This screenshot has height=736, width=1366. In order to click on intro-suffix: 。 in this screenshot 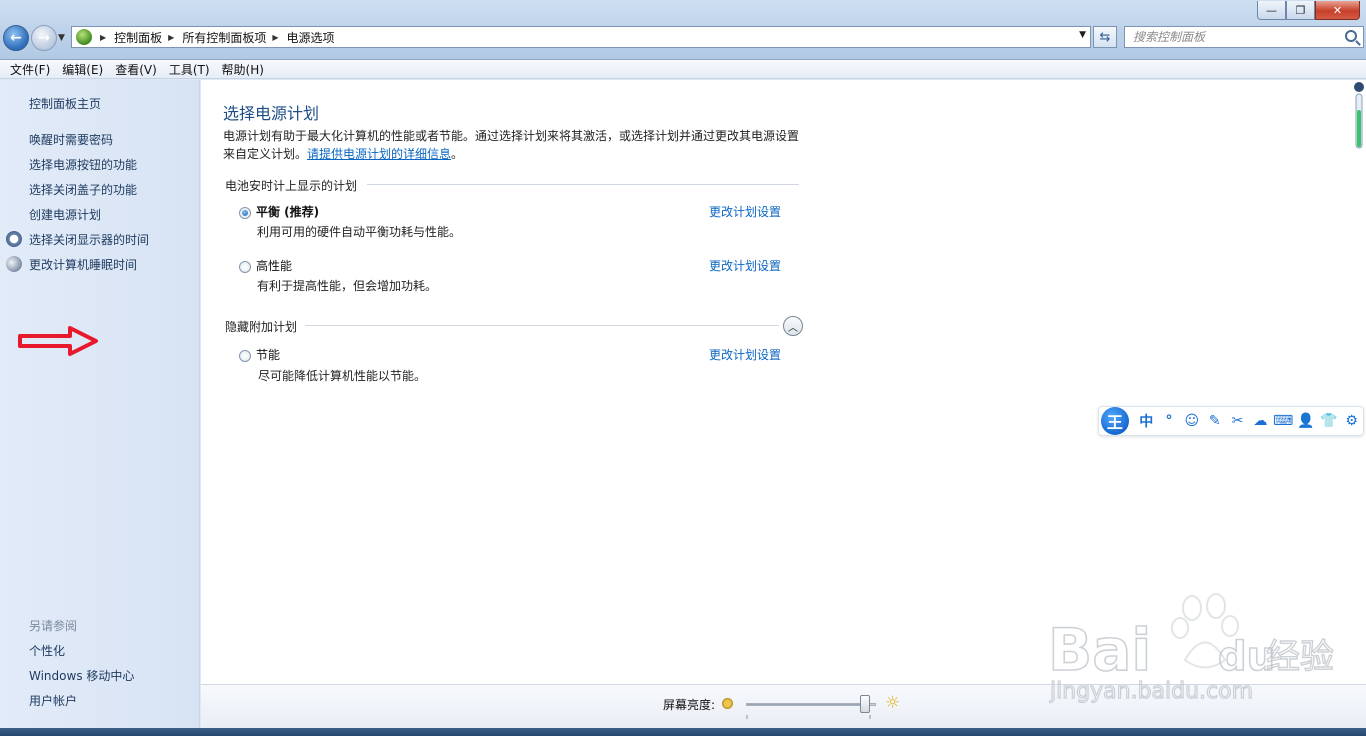, I will do `click(457, 154)`.